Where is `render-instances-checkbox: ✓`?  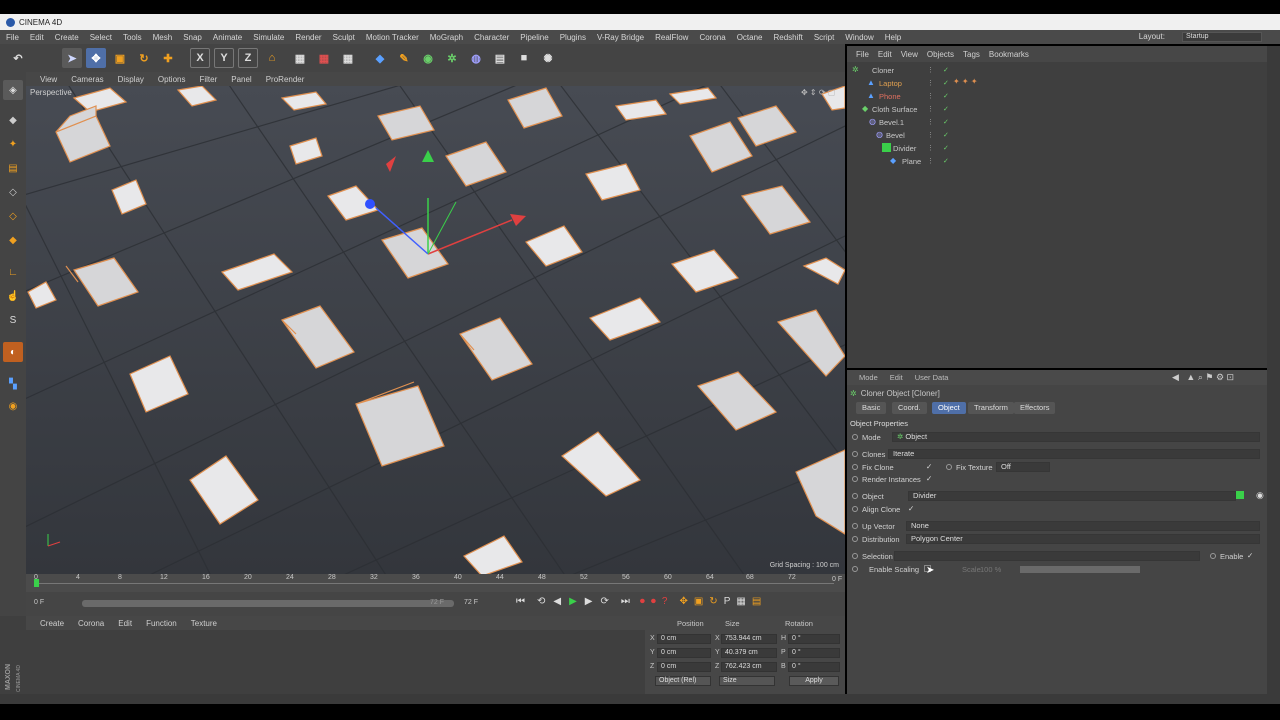
render-instances-checkbox: ✓ is located at coordinates (929, 478).